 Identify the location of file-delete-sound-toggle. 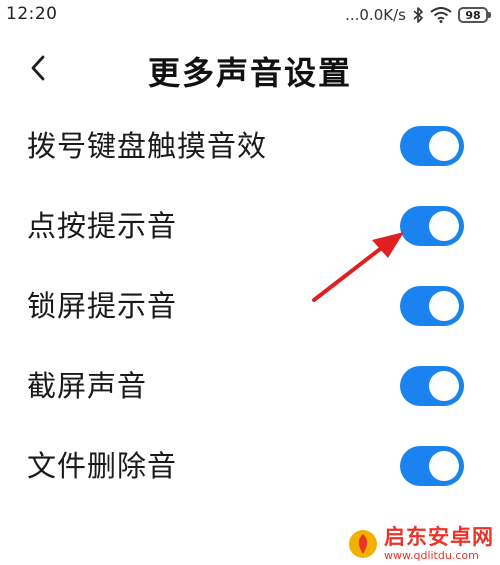
(432, 466).